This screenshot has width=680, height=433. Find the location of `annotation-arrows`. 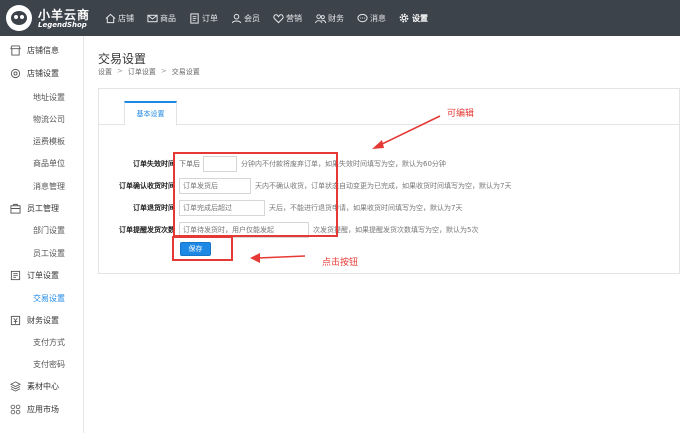

annotation-arrows is located at coordinates (345, 189).